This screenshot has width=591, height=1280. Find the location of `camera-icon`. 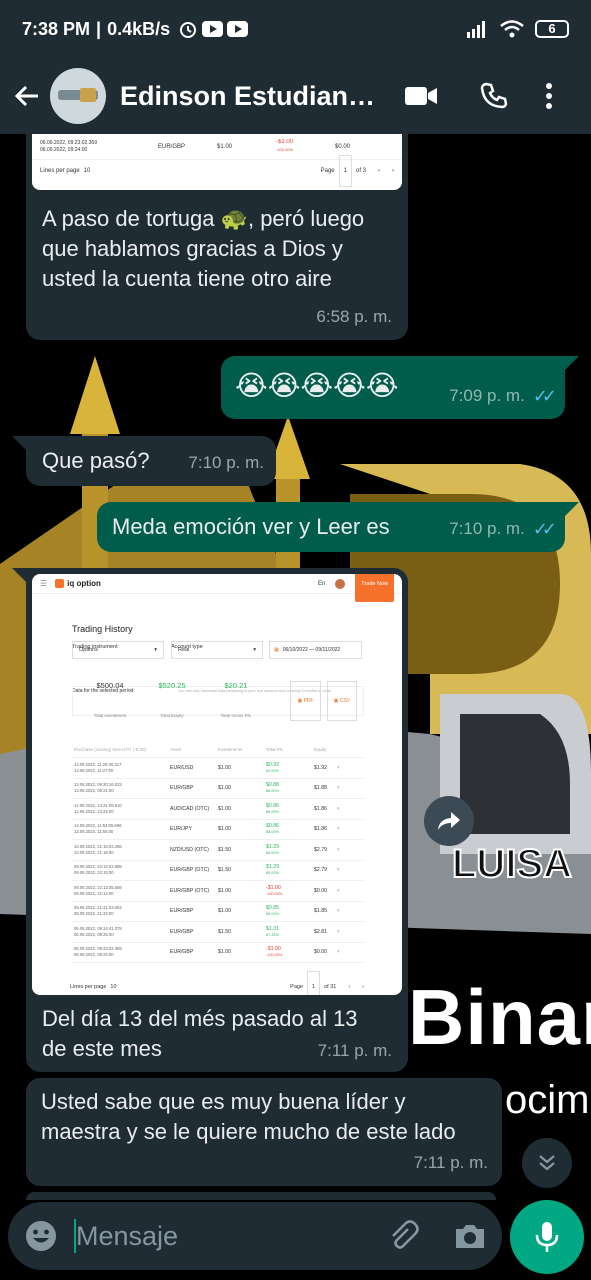

camera-icon is located at coordinates (470, 1236).